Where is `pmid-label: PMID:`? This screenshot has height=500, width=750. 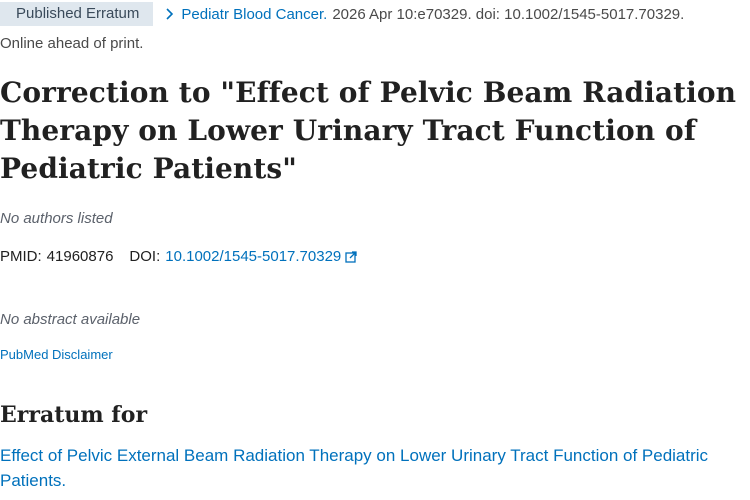
pmid-label: PMID: is located at coordinates (21, 256).